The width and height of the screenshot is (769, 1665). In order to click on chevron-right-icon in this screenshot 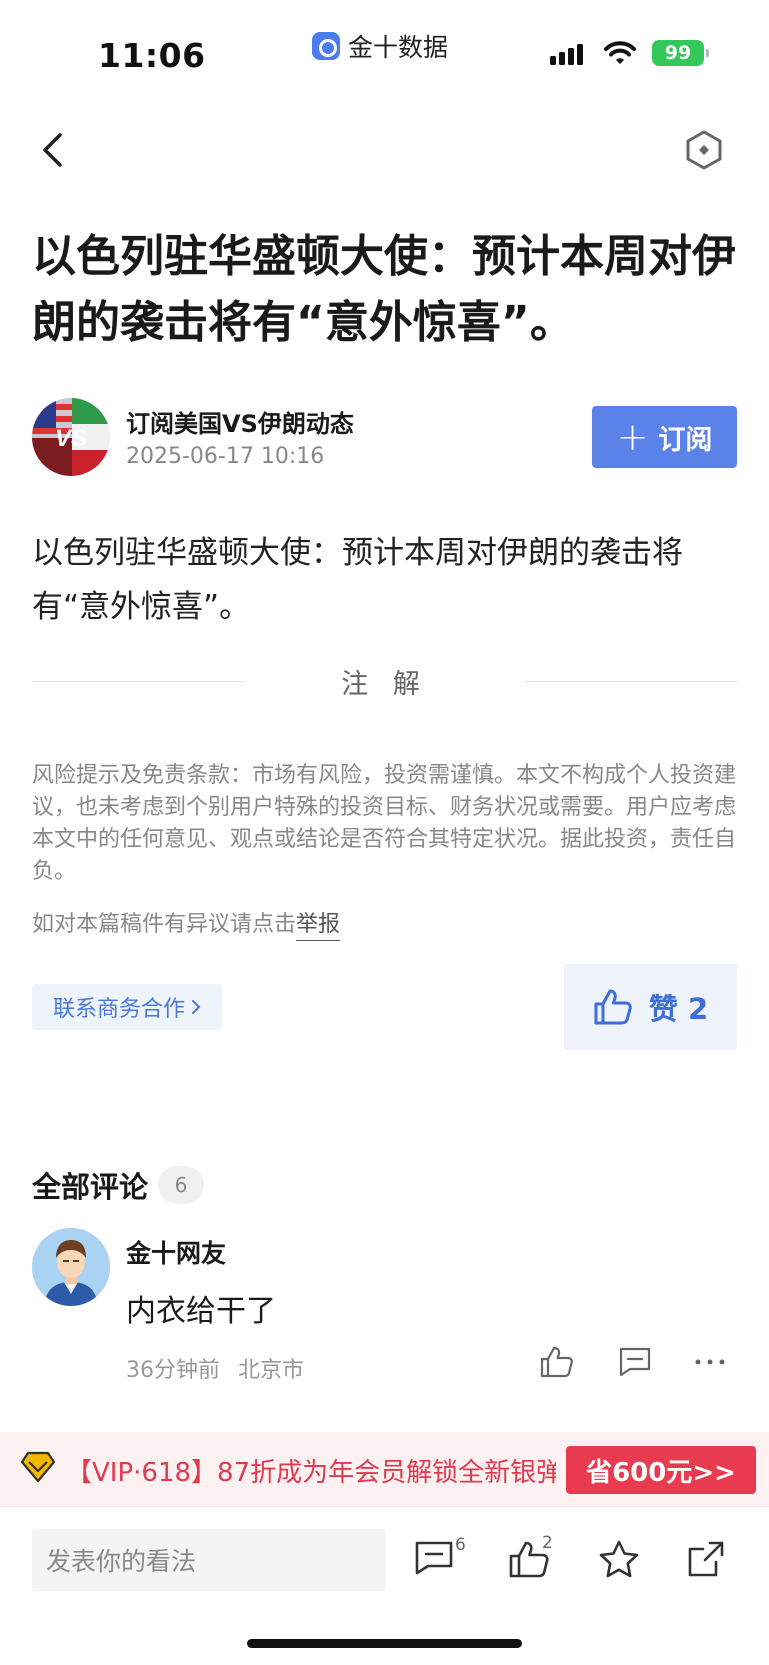, I will do `click(196, 1007)`.